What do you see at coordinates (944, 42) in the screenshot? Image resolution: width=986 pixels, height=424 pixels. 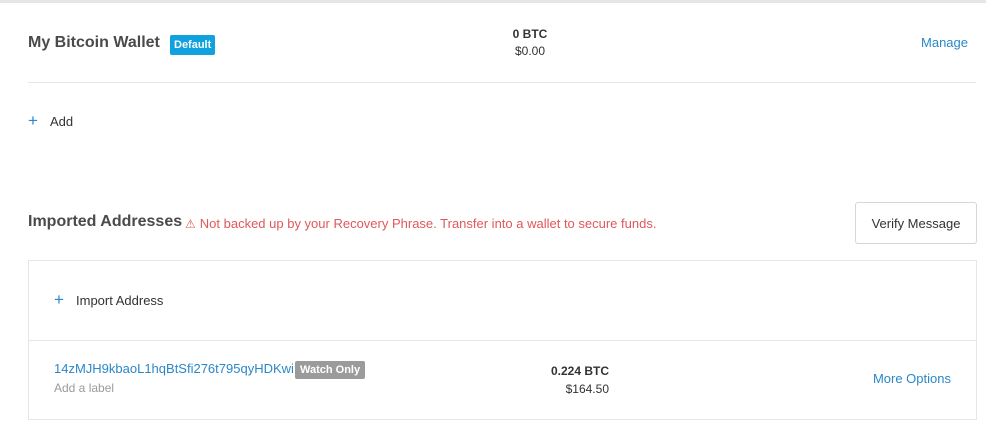 I see `manage-link: Manage` at bounding box center [944, 42].